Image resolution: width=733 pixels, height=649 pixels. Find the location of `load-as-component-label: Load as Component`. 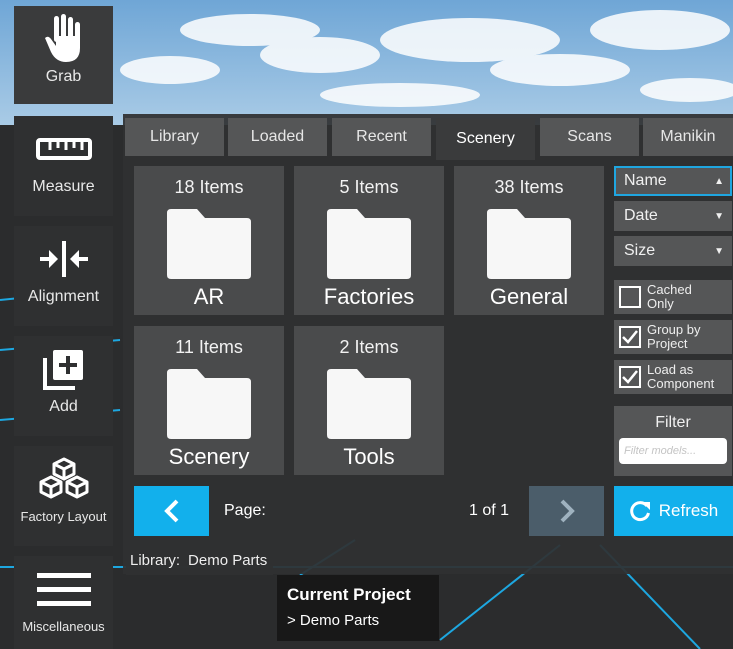

load-as-component-label: Load as Component is located at coordinates (681, 376).